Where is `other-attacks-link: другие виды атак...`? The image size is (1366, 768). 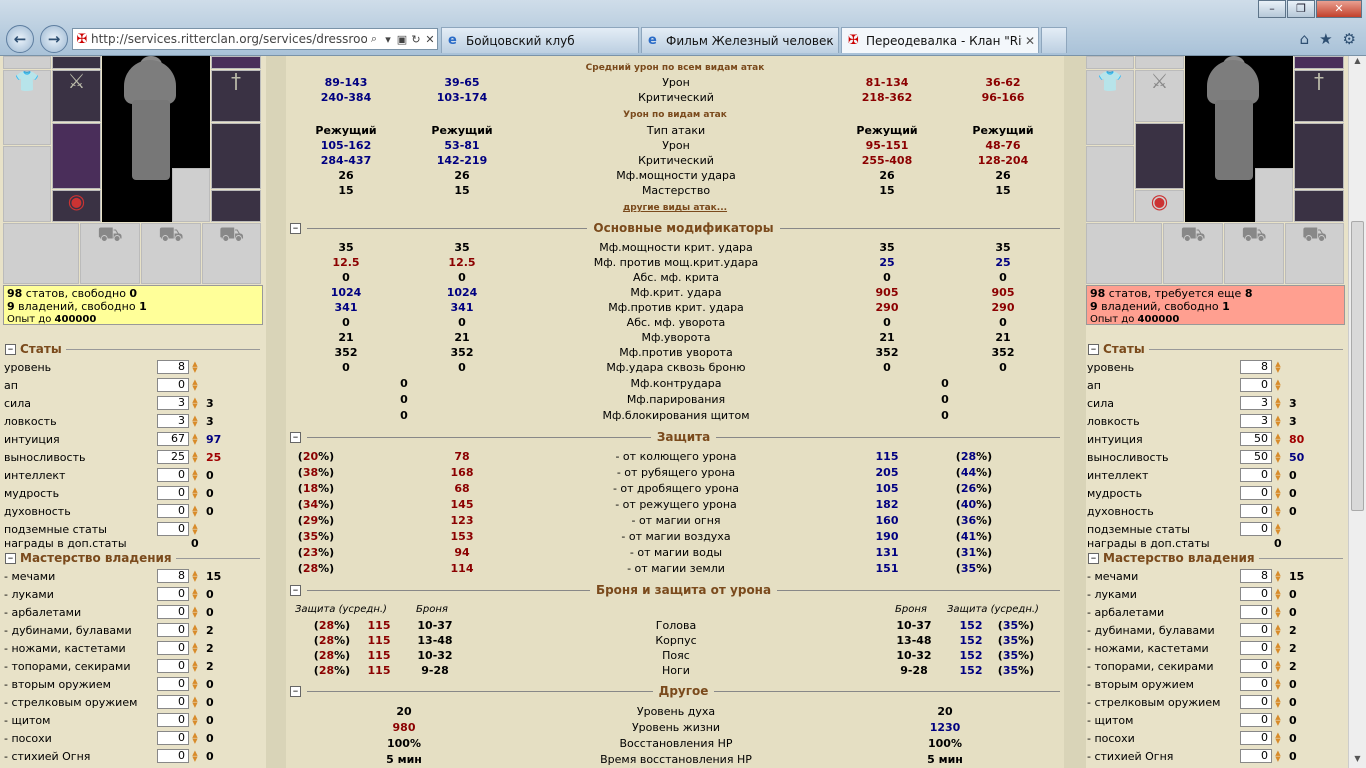 other-attacks-link: другие виды атак... is located at coordinates (675, 208).